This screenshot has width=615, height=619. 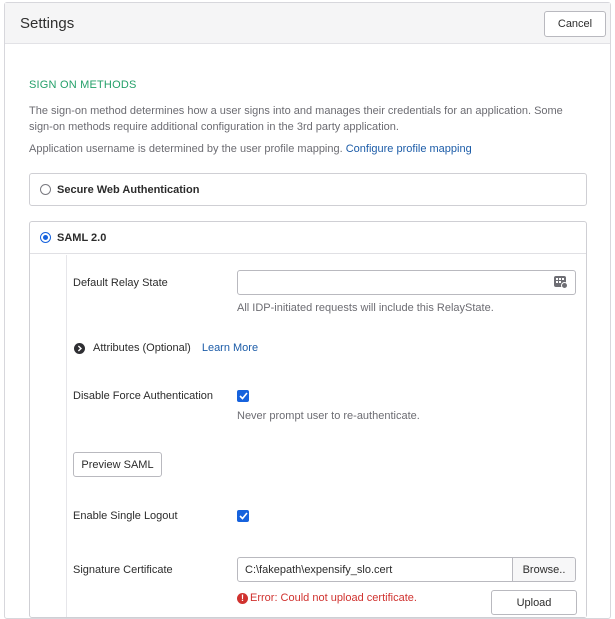 What do you see at coordinates (47, 23) in the screenshot?
I see `page-title: Settings` at bounding box center [47, 23].